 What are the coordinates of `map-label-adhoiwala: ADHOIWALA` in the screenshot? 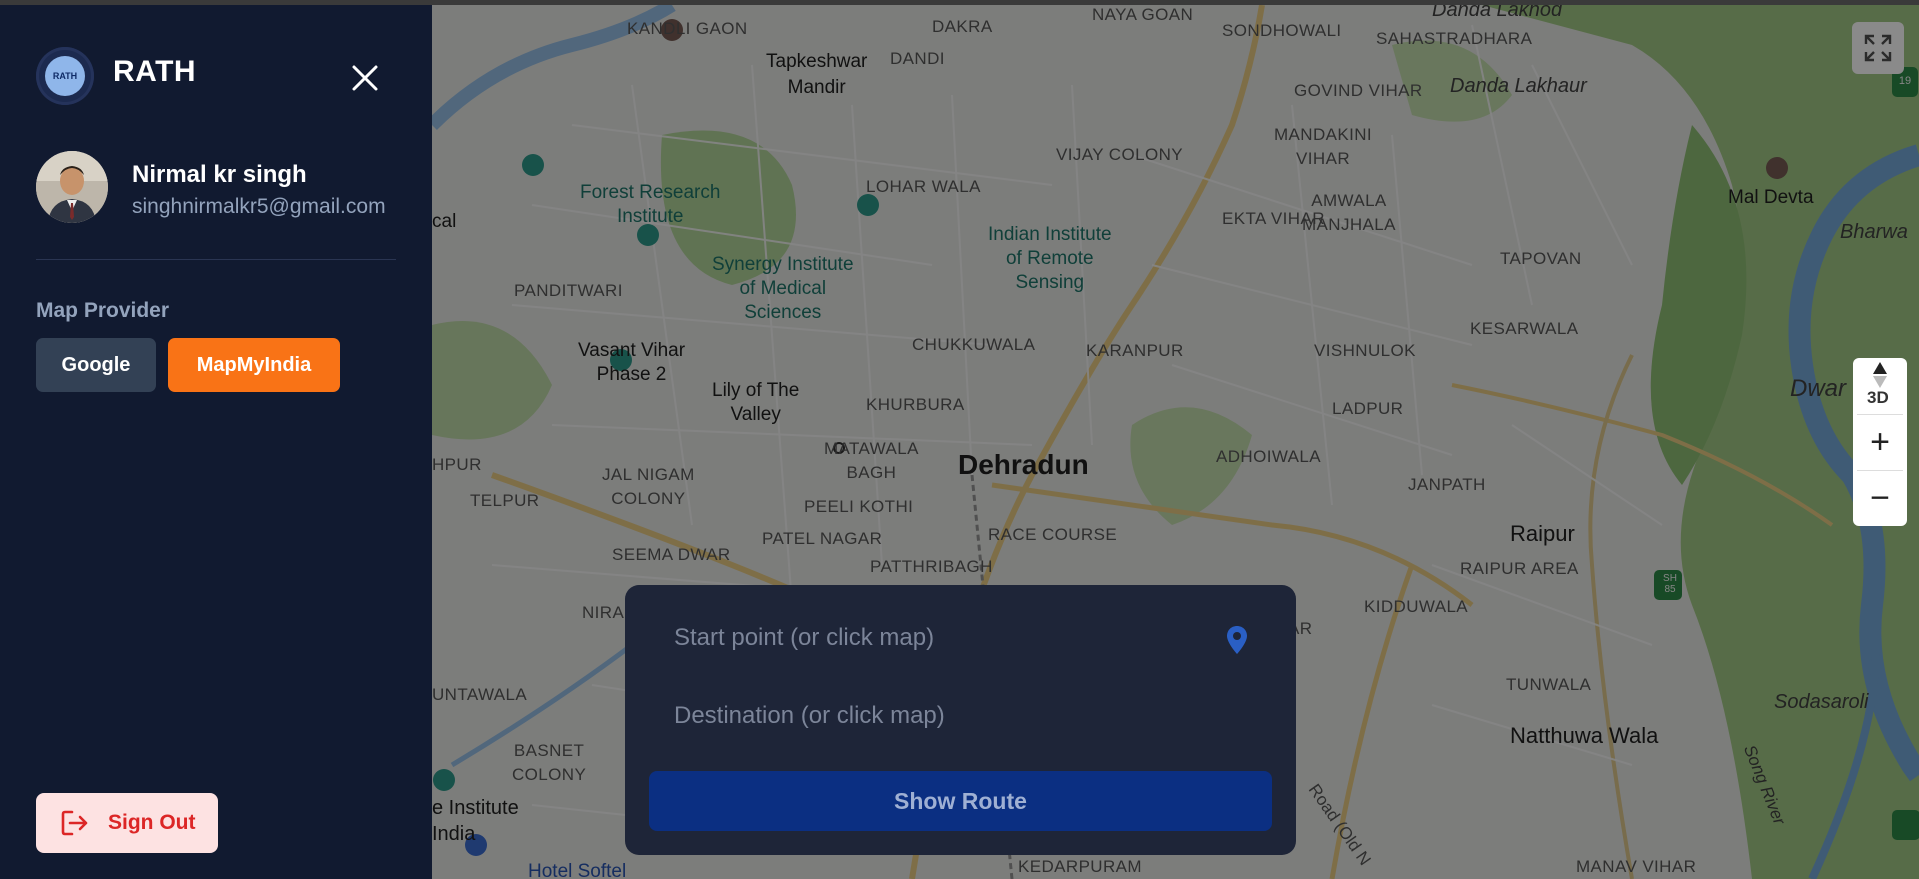 It's located at (1268, 456).